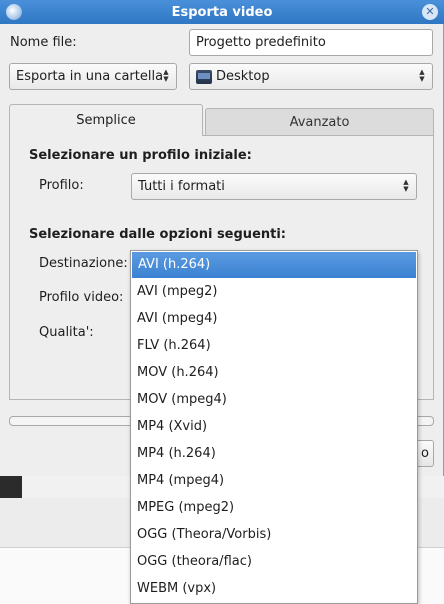 The height and width of the screenshot is (604, 444). Describe the element at coordinates (311, 76) in the screenshot. I see `folder-select: Desktop ▲ ▼` at that location.